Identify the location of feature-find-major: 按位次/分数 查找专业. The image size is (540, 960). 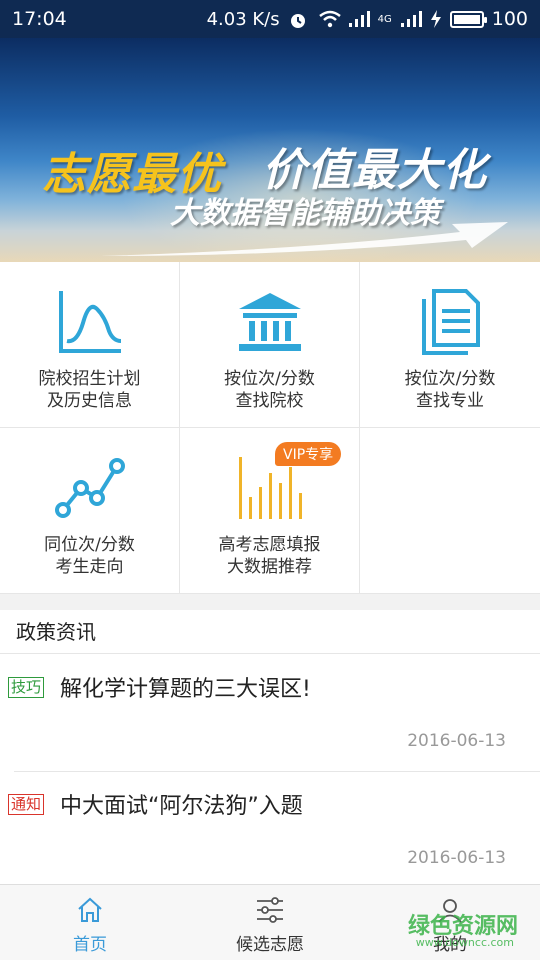
(450, 345).